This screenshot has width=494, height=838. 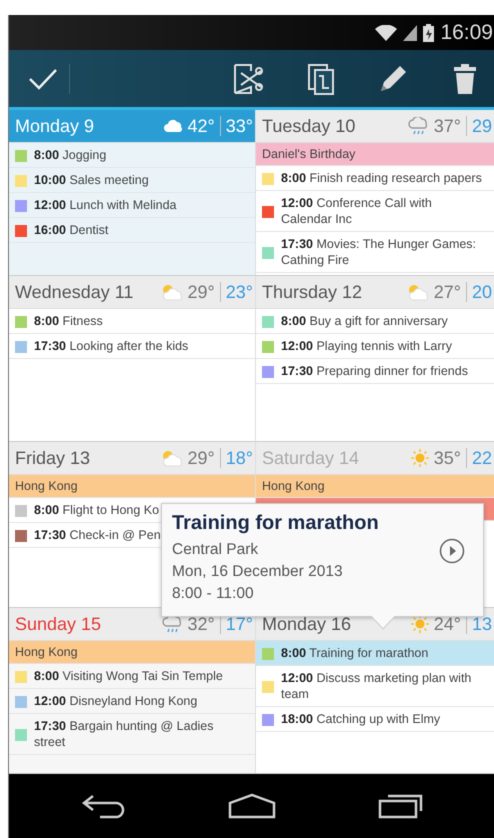 What do you see at coordinates (213, 594) in the screenshot?
I see `popup-time: 8:00 - 11:00` at bounding box center [213, 594].